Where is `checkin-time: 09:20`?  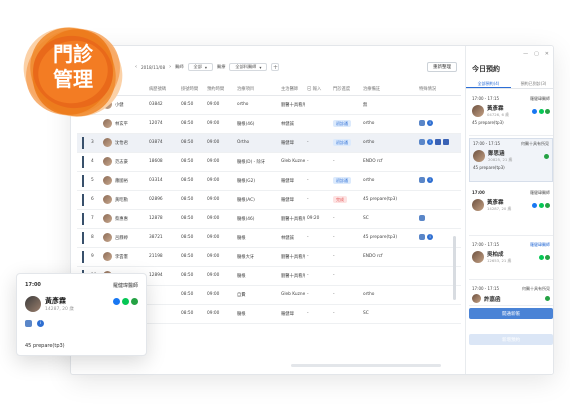 checkin-time: 09:20 is located at coordinates (318, 219).